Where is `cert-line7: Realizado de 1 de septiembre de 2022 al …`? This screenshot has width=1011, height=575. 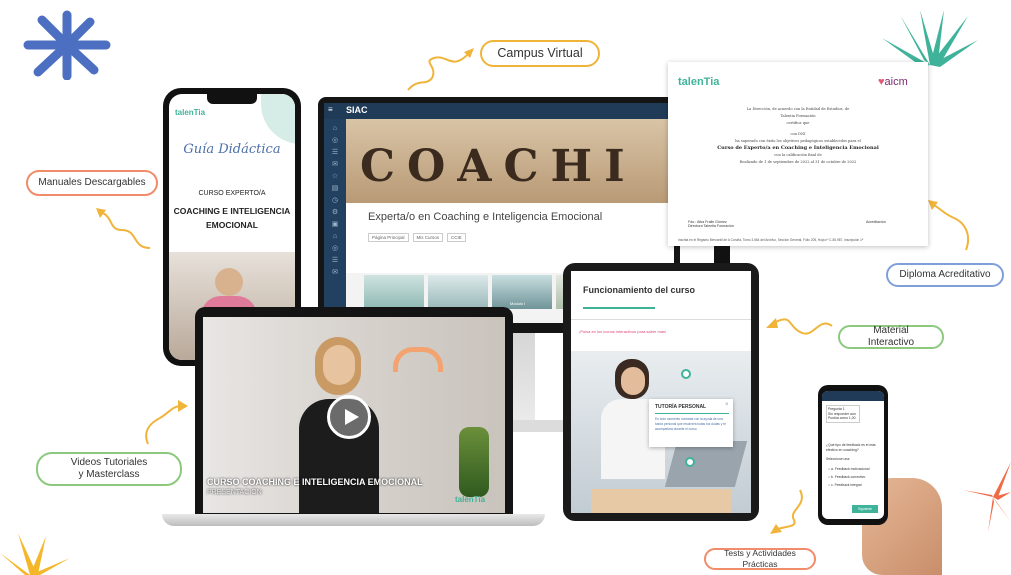 cert-line7: Realizado de 1 de septiembre de 2022 al … is located at coordinates (798, 162).